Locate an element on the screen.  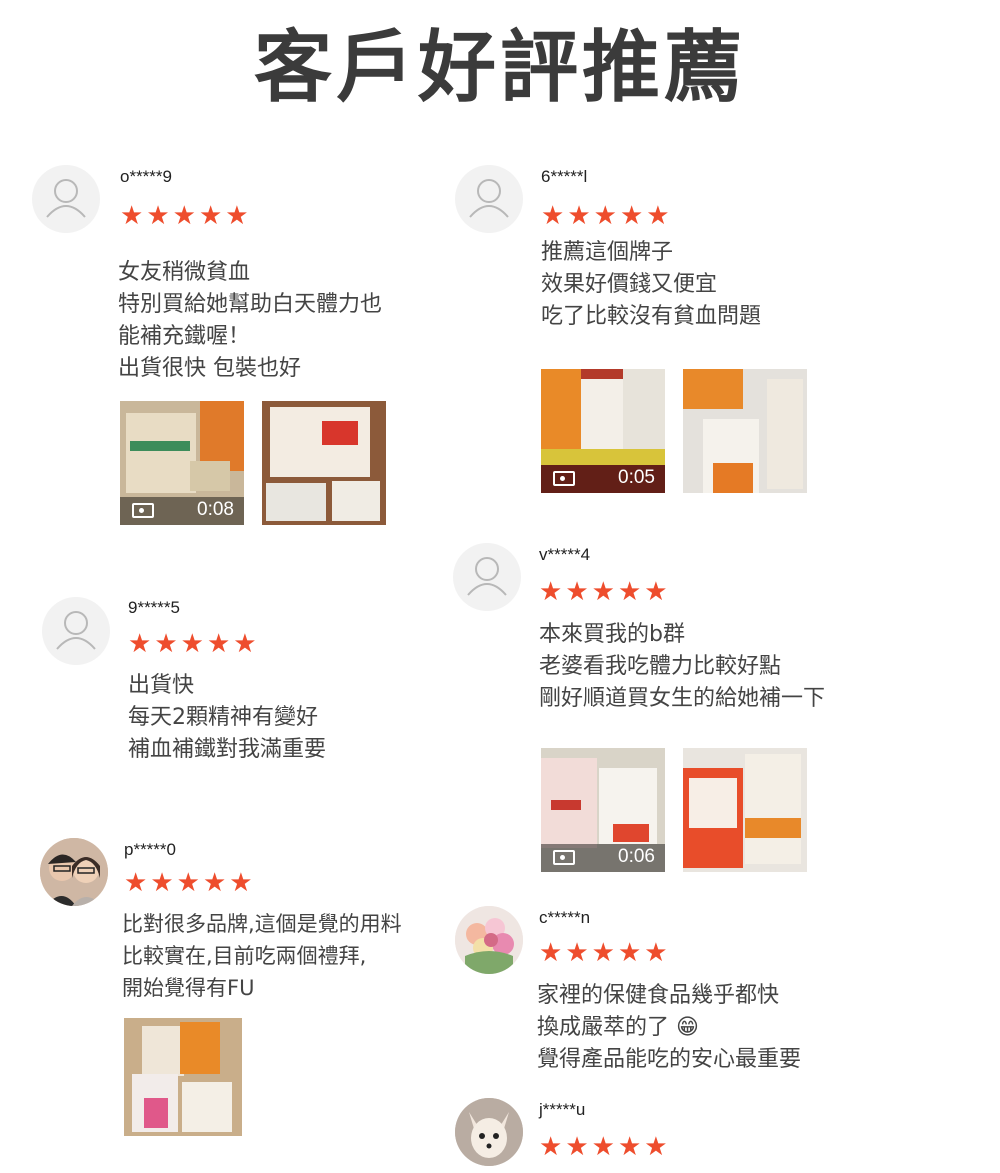
review-text: 家裡的保健食品幾乎都快 換成嚴萃的了 😁 覺得產品能吃的安心最重要 is located at coordinates (669, 1028).